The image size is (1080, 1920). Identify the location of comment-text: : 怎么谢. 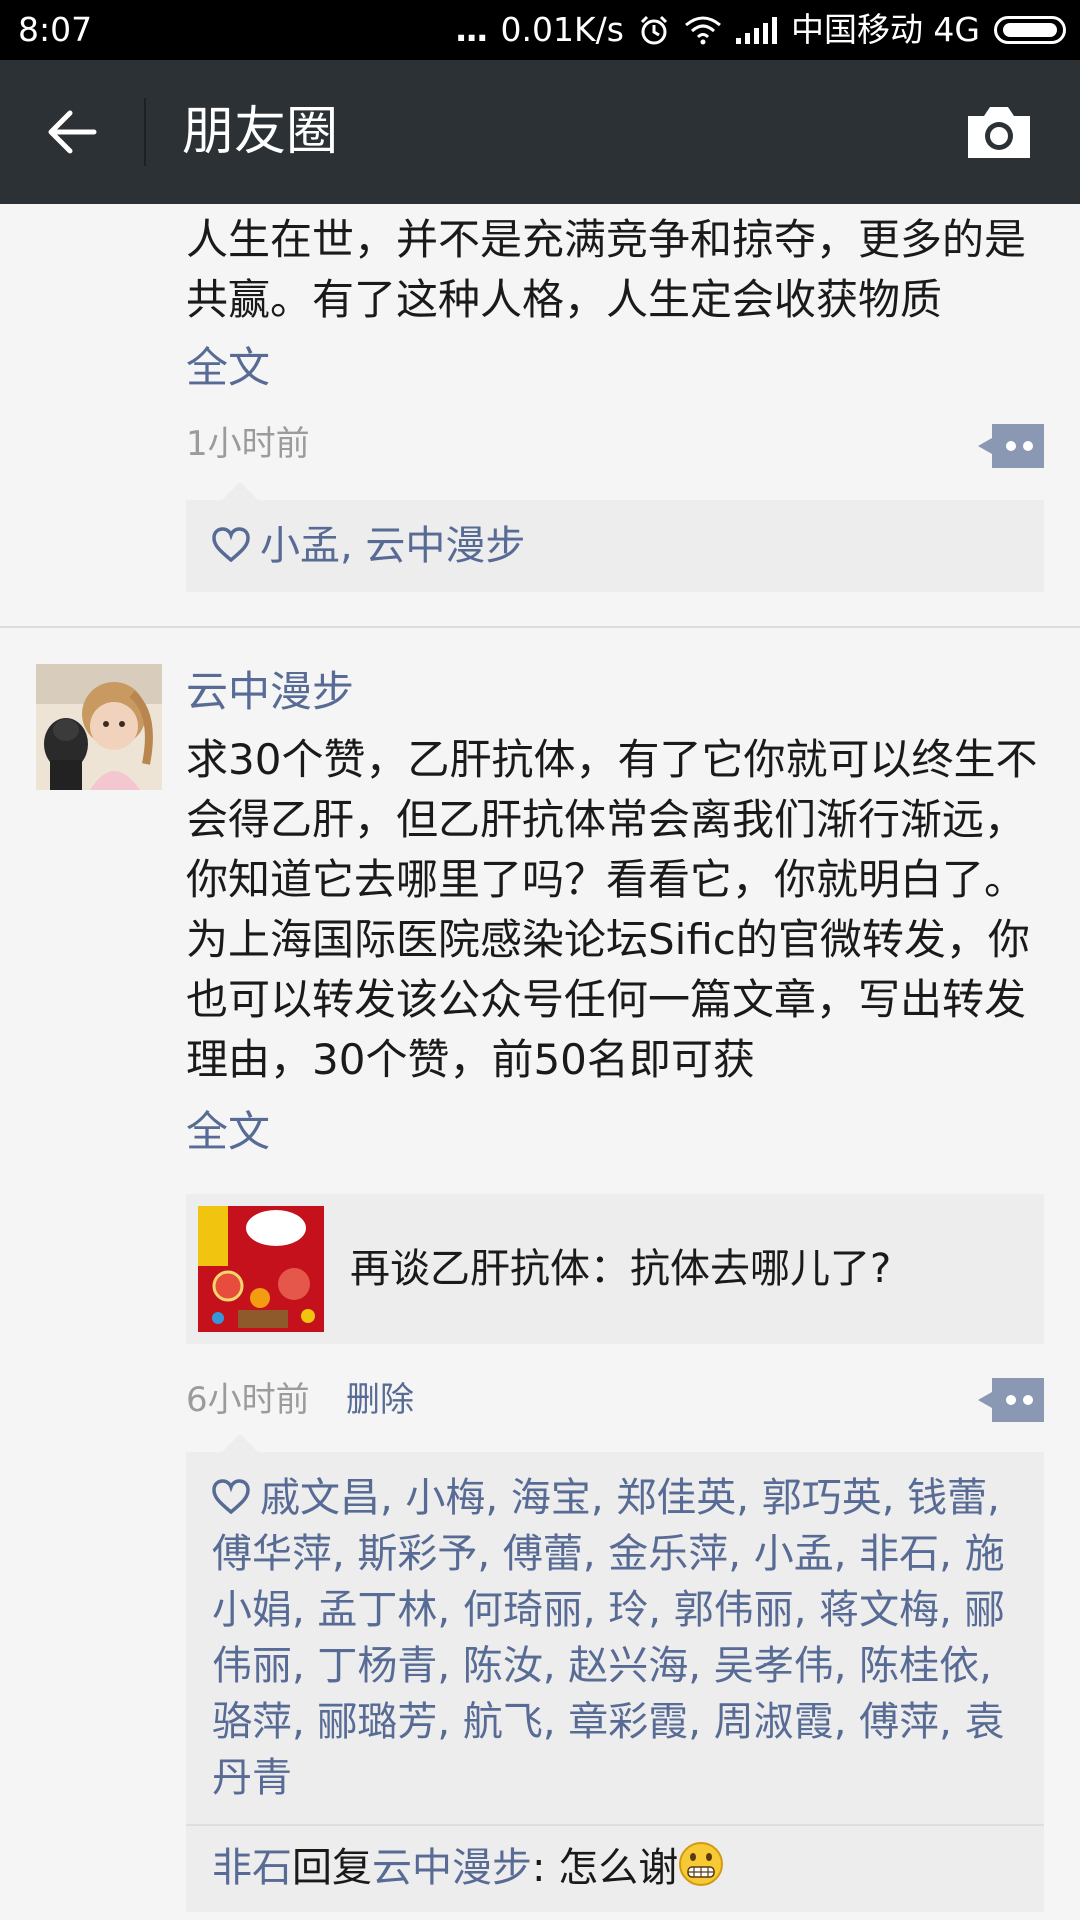
(605, 1868).